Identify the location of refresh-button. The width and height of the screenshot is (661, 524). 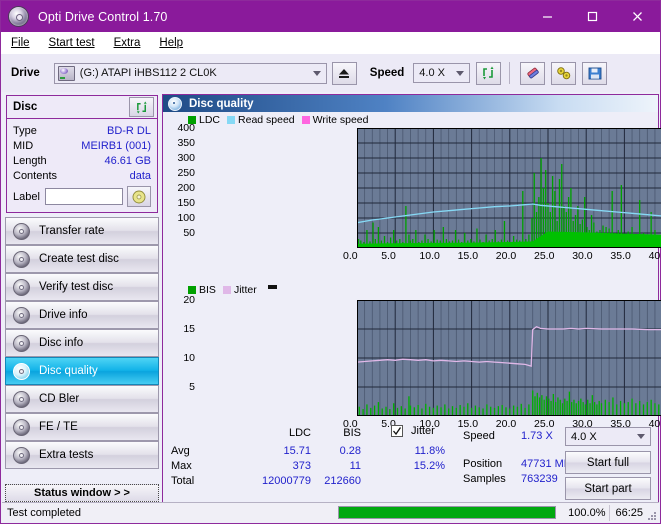
(489, 73).